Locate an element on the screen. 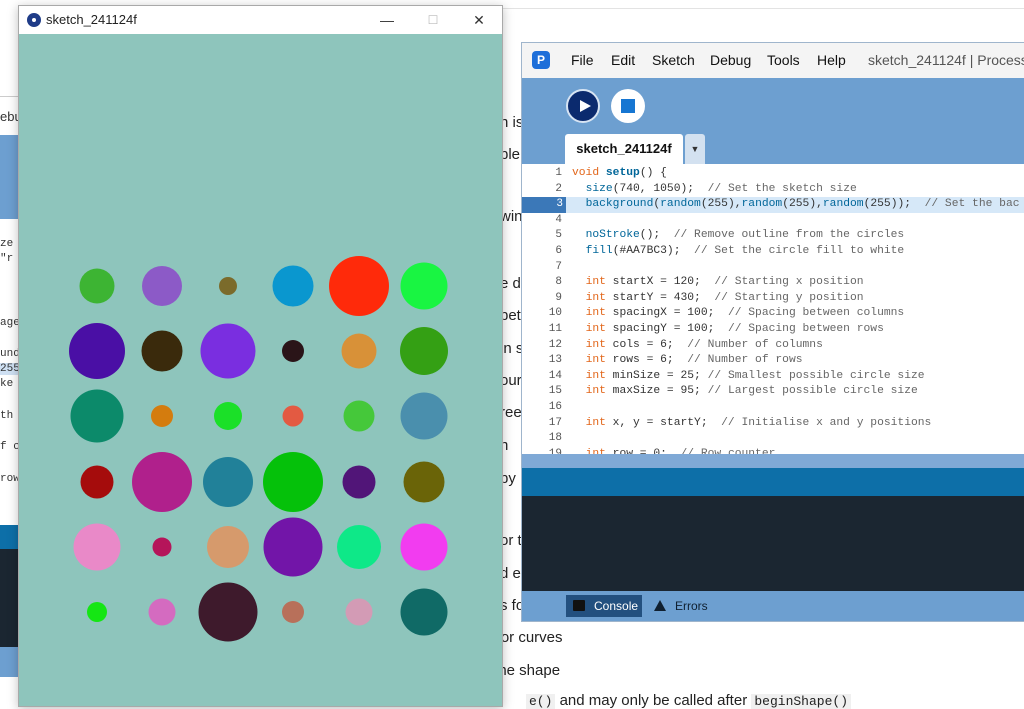  line-number: 17 is located at coordinates (555, 422).